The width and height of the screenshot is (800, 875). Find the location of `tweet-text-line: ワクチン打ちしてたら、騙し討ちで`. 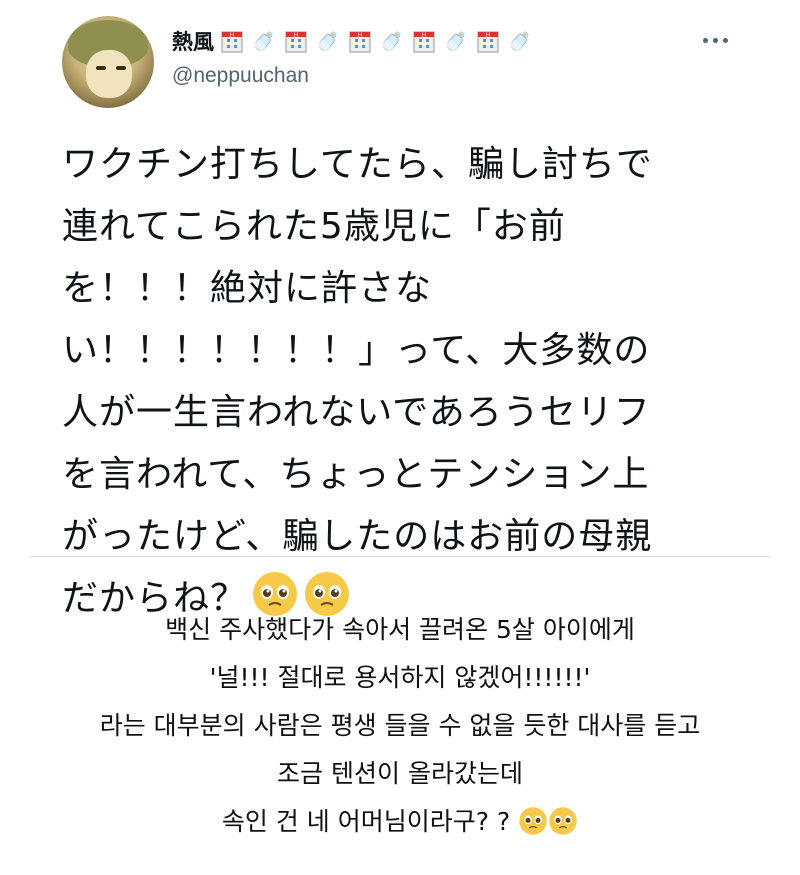

tweet-text-line: ワクチン打ちしてたら、騙し討ちで is located at coordinates (357, 164).